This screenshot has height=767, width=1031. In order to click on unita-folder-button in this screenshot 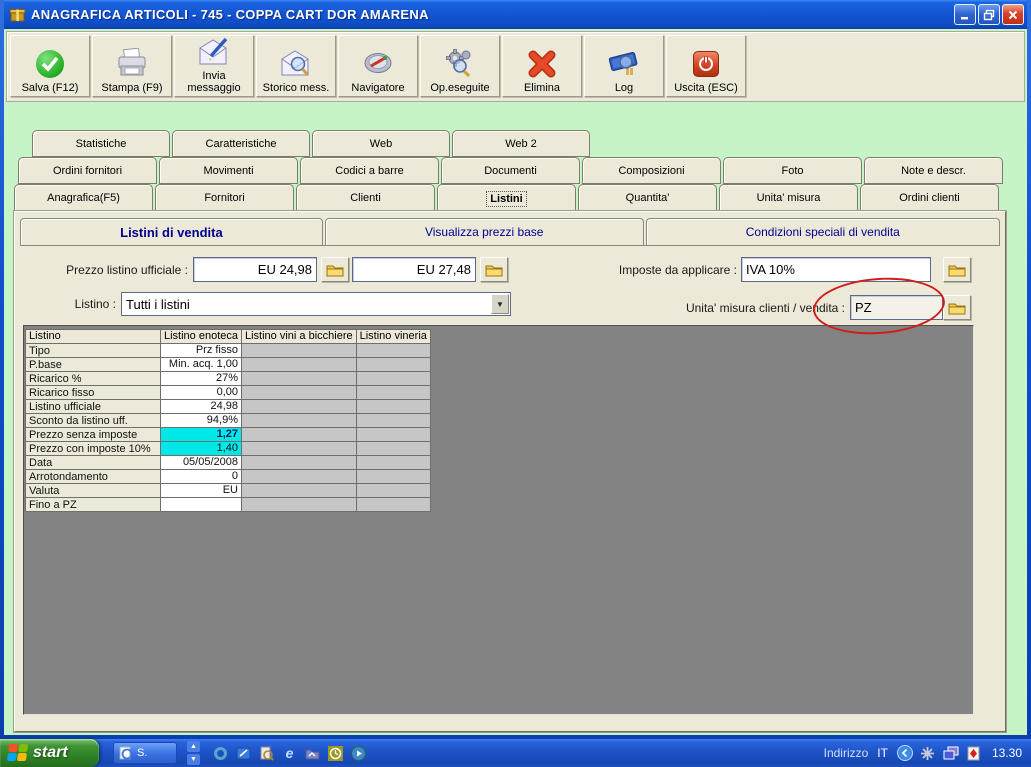, I will do `click(957, 307)`.